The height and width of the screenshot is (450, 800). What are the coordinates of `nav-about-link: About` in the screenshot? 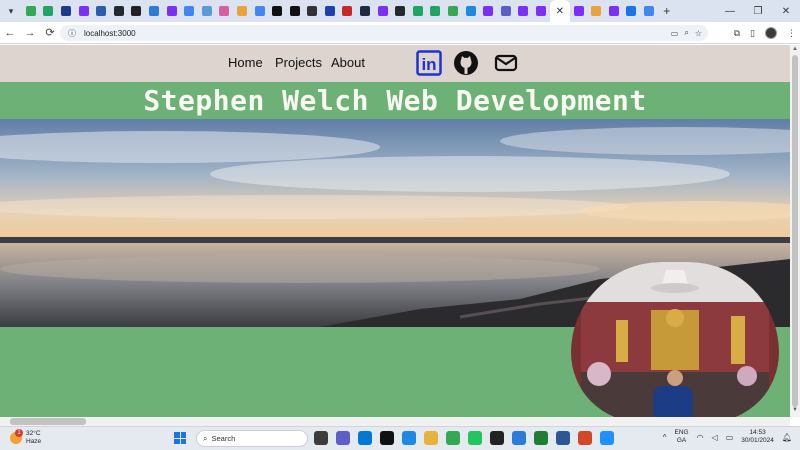 It's located at (348, 62).